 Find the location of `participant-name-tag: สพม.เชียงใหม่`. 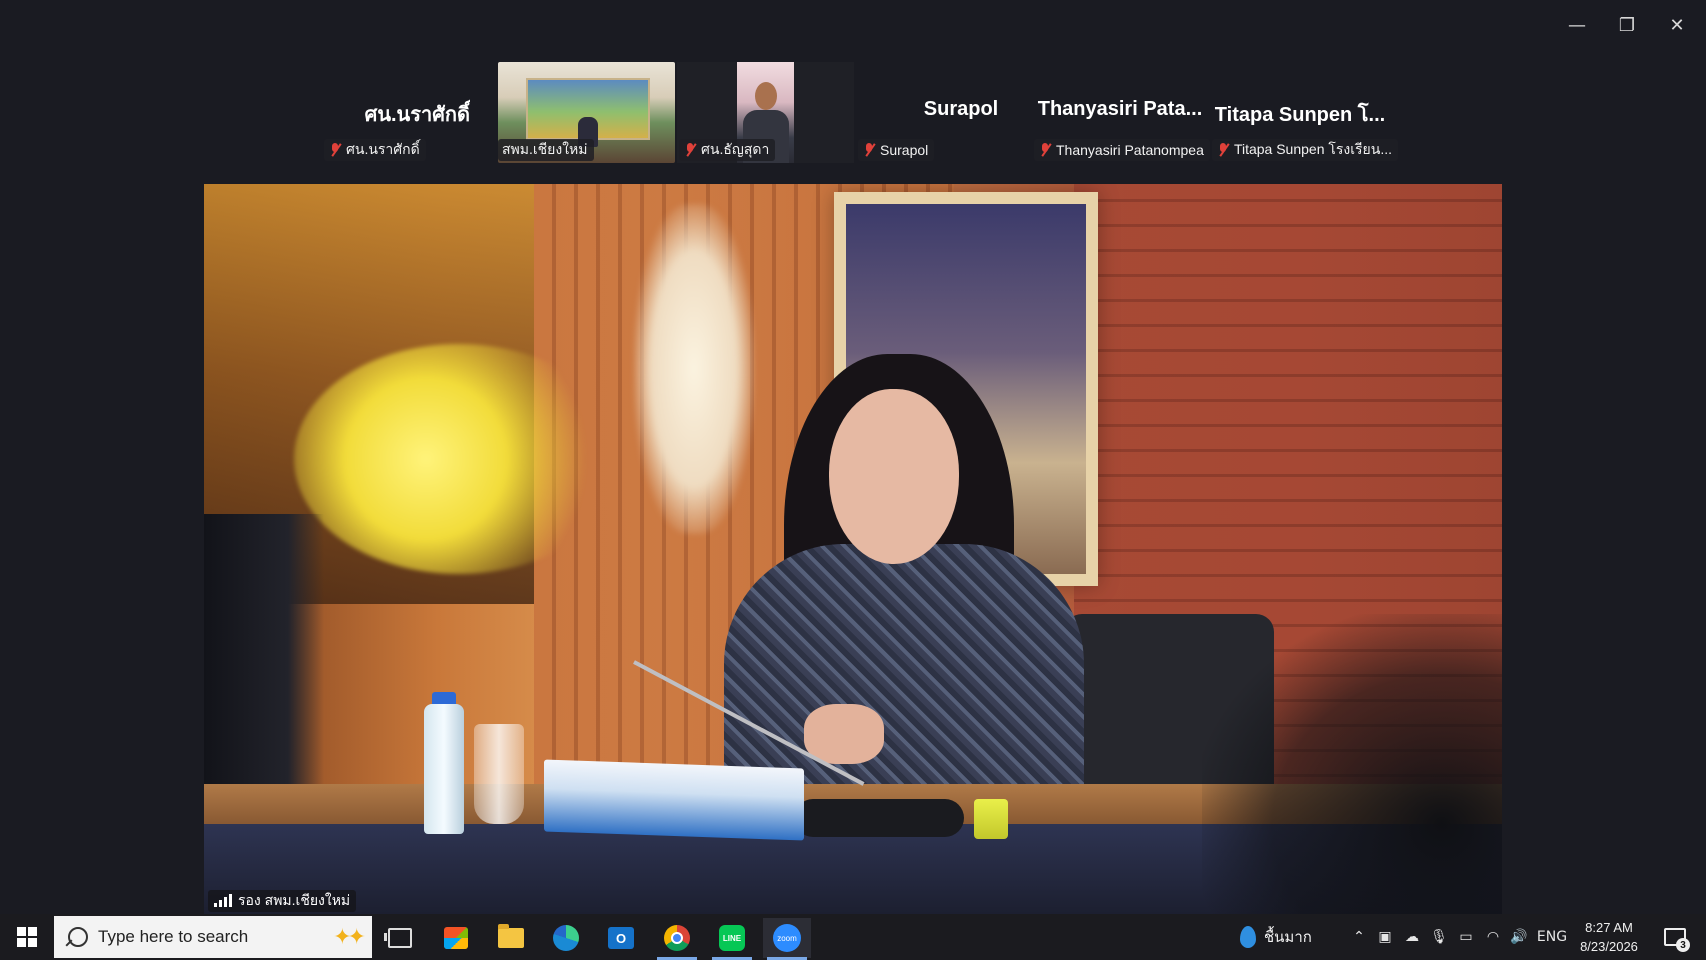

participant-name-tag: สพม.เชียงใหม่ is located at coordinates (546, 150).